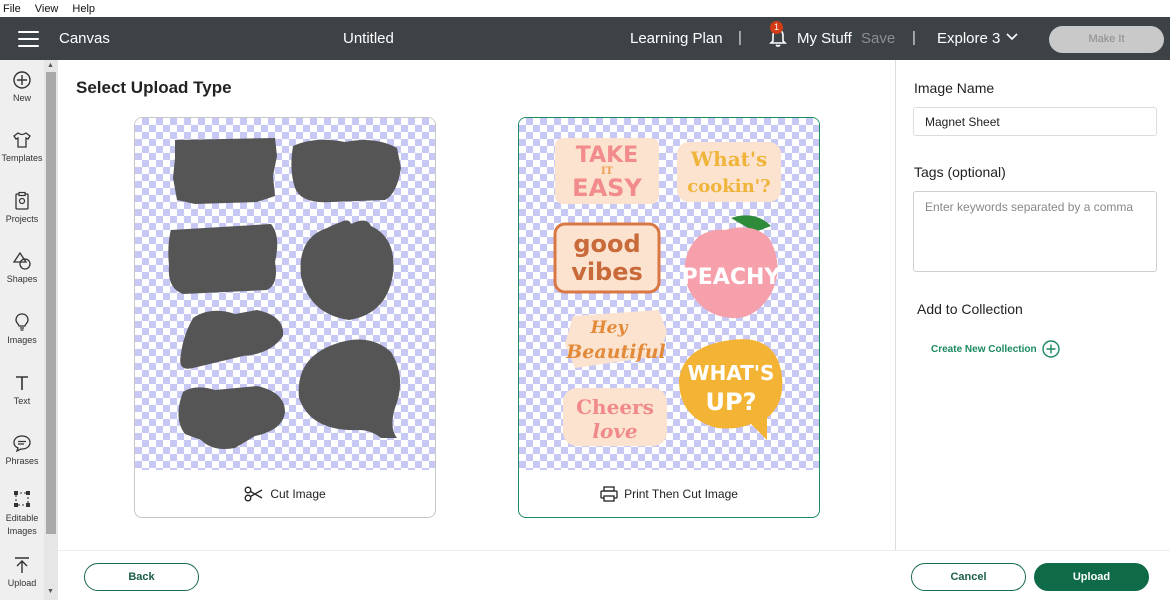 This screenshot has height=600, width=1170. I want to click on sidebar-item-label: Projects, so click(22, 219).